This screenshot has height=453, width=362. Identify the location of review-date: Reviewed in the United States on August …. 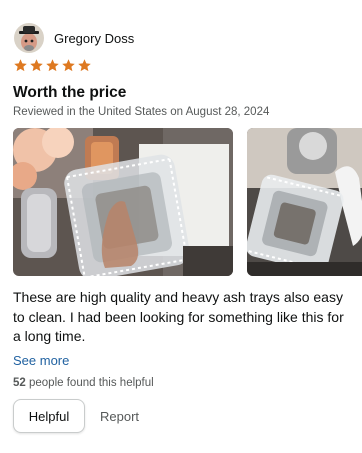
(141, 112).